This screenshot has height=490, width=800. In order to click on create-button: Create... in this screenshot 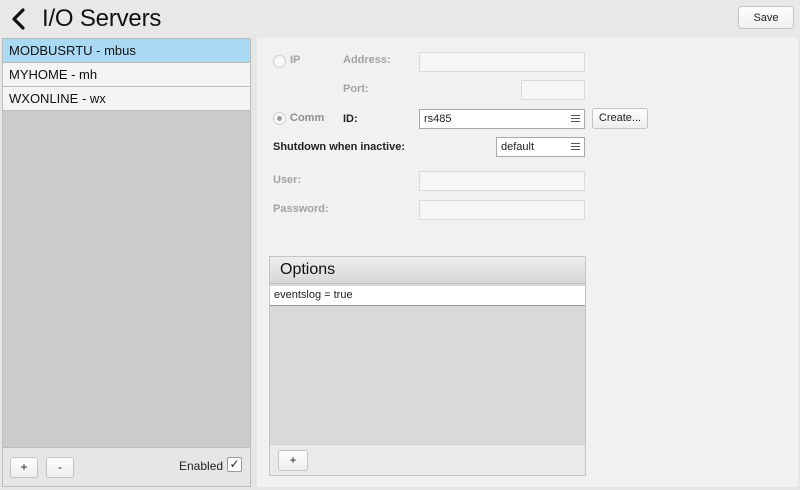, I will do `click(620, 118)`.